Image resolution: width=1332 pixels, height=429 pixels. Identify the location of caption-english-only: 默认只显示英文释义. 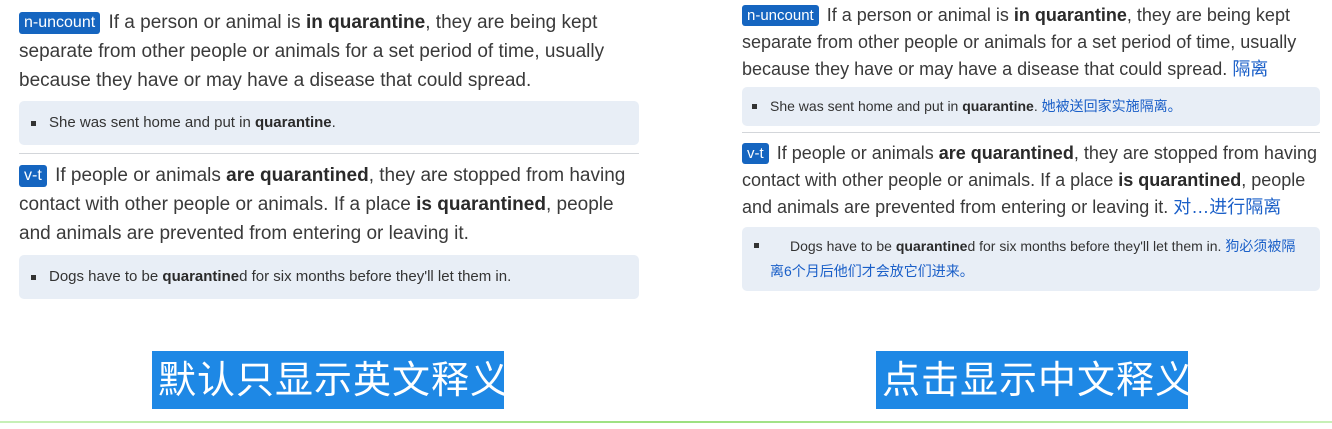
(330, 380).